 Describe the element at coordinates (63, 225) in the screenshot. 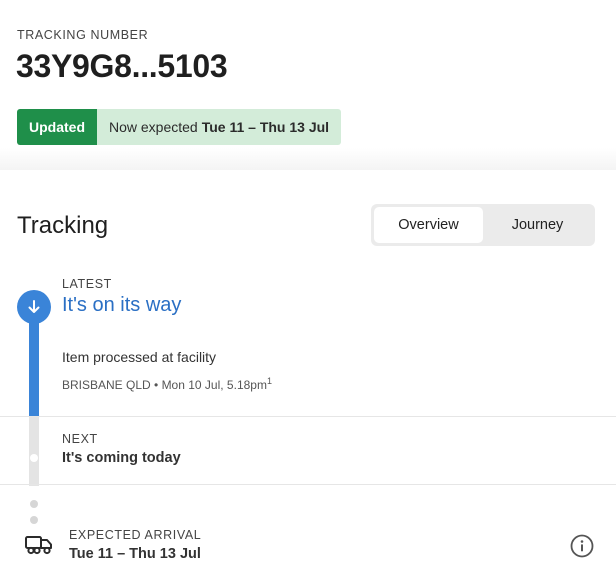

I see `tracking-title: Tracking` at that location.